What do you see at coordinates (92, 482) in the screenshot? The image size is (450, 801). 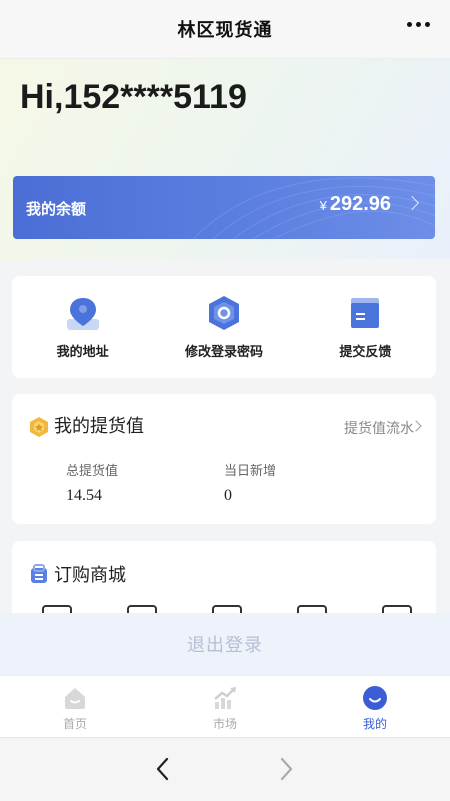 I see `stat-total: 总提货值 14.54` at bounding box center [92, 482].